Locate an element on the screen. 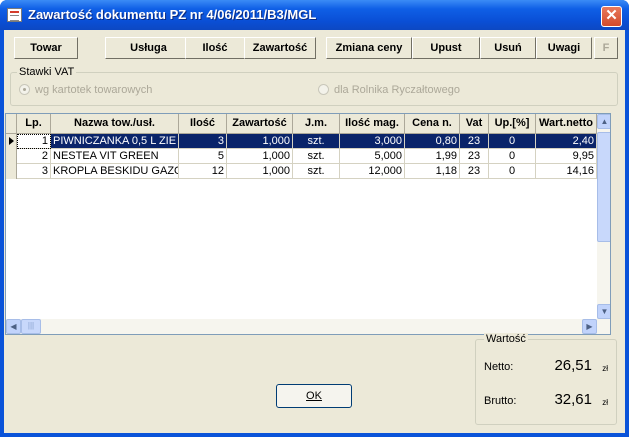 This screenshot has width=629, height=437. cell-name: NESTEA VIT GREEN is located at coordinates (115, 156).